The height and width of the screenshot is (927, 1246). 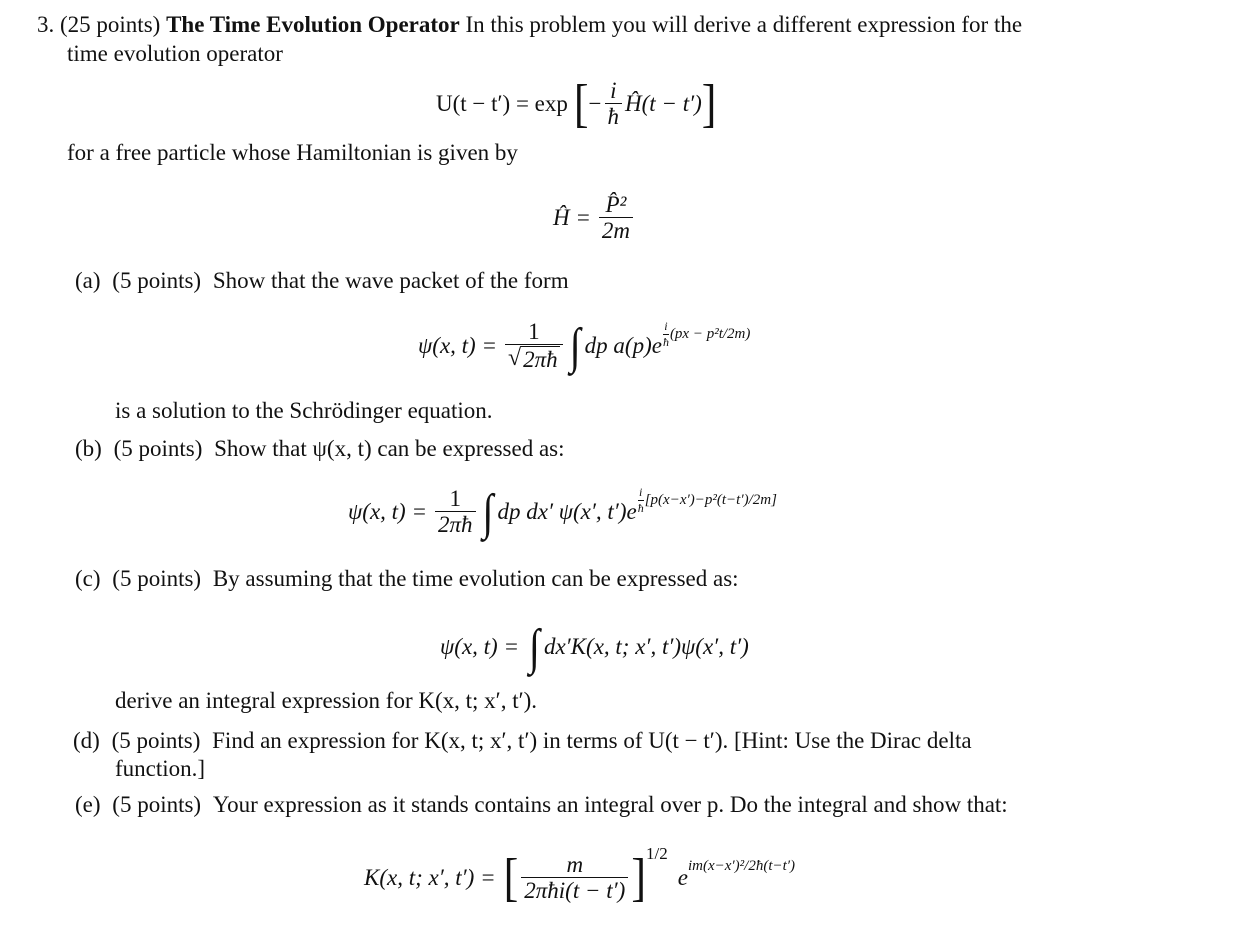 I want to click on eq-u-minus: −, so click(x=595, y=103).